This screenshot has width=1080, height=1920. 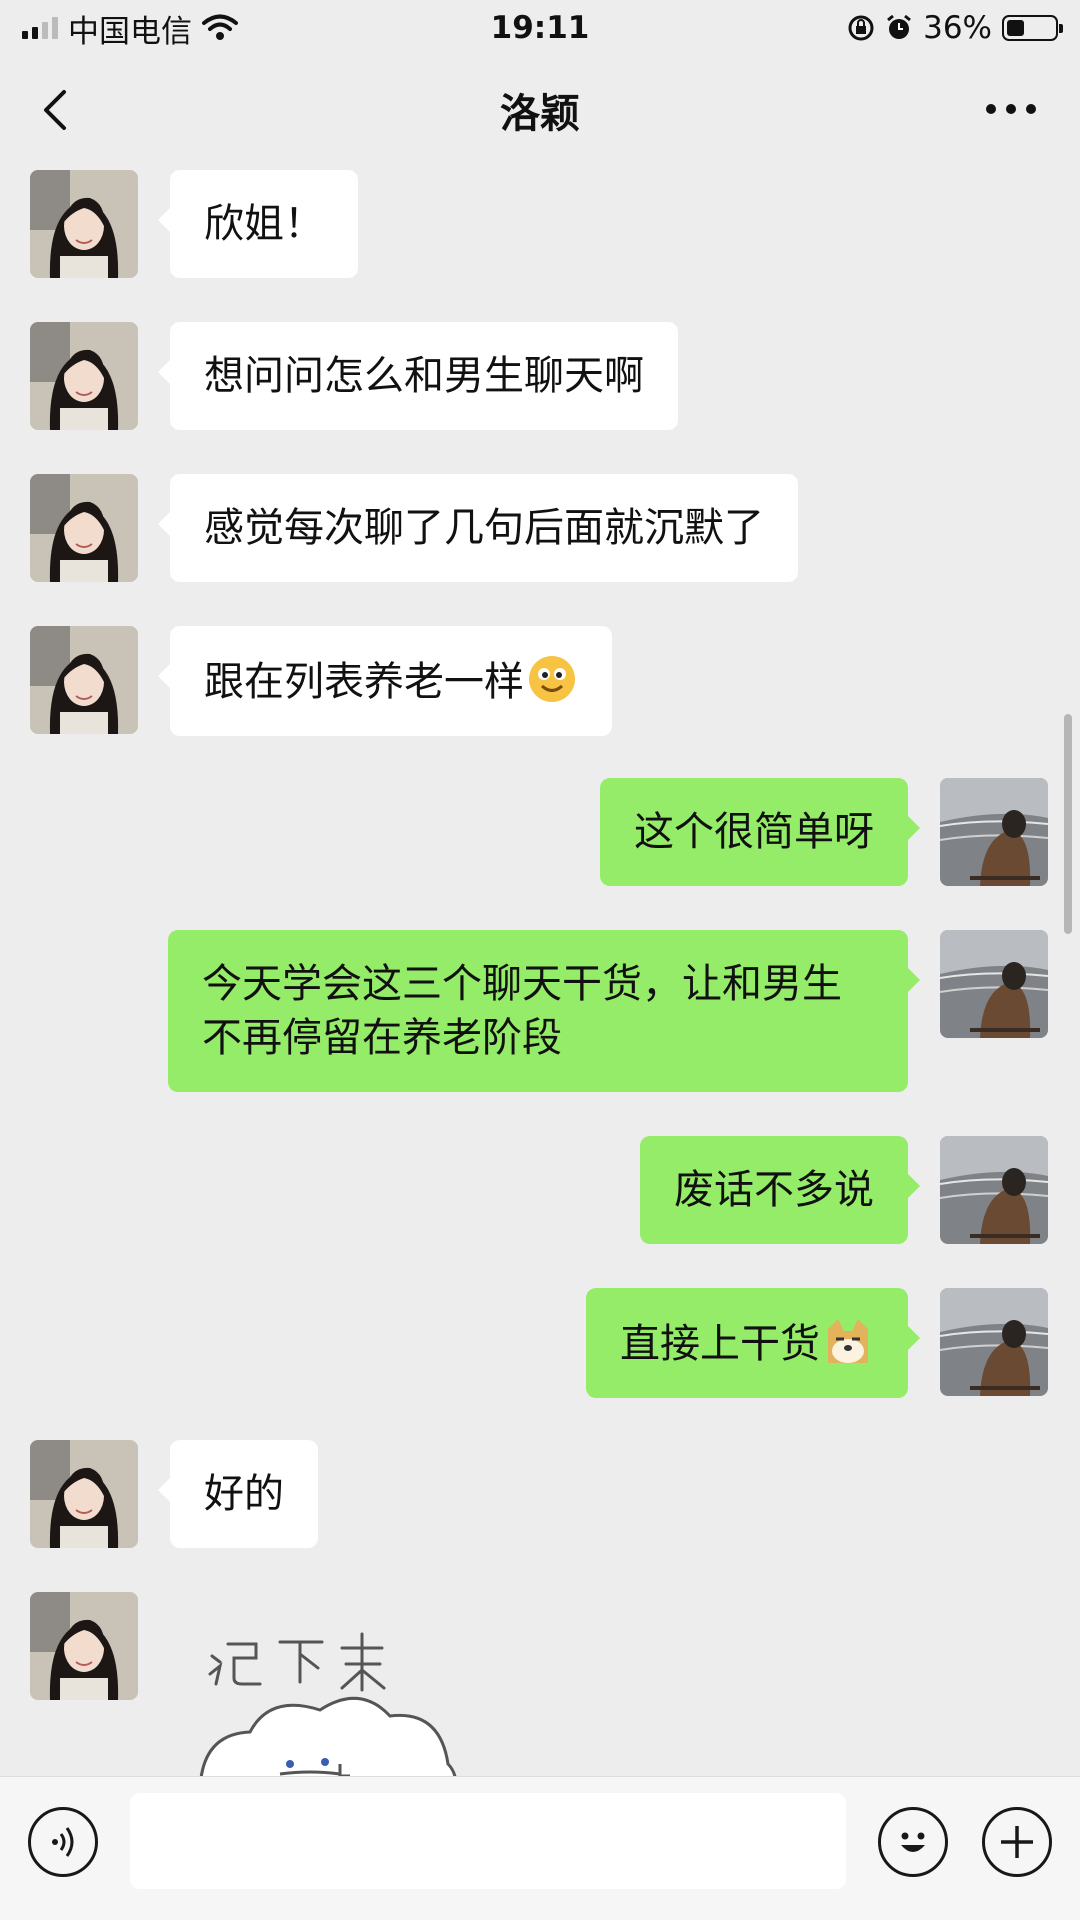 I want to click on status-right: 36%, so click(x=955, y=28).